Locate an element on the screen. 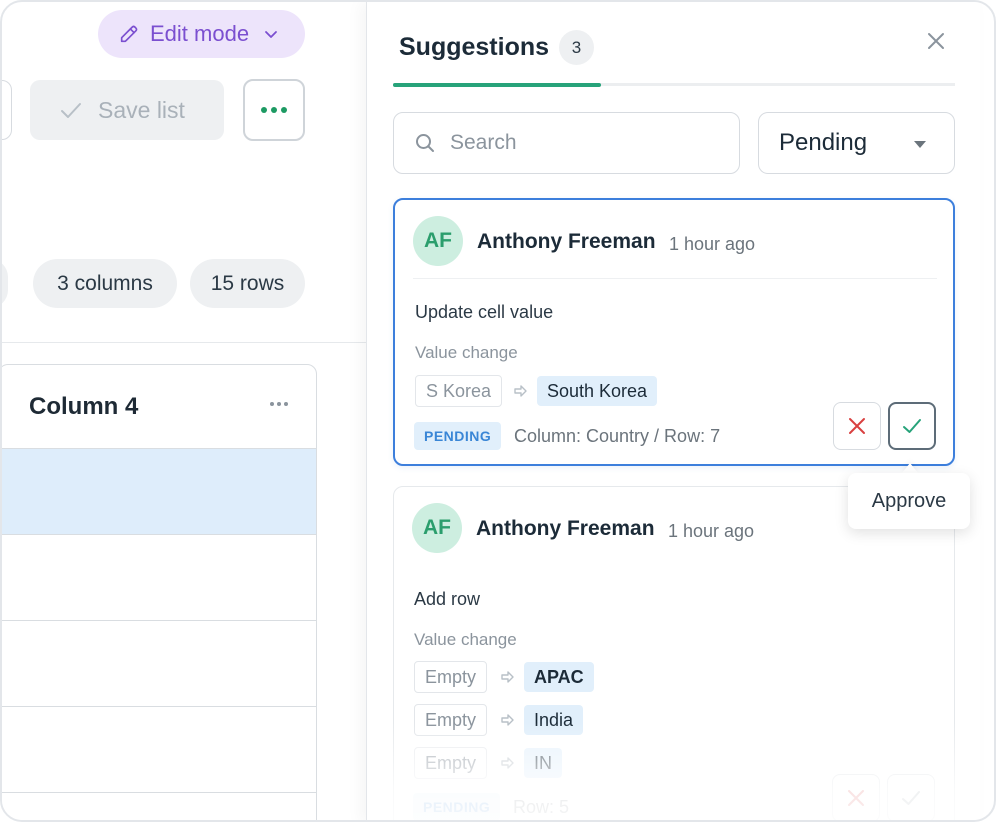  chip-partial is located at coordinates (5, 283).